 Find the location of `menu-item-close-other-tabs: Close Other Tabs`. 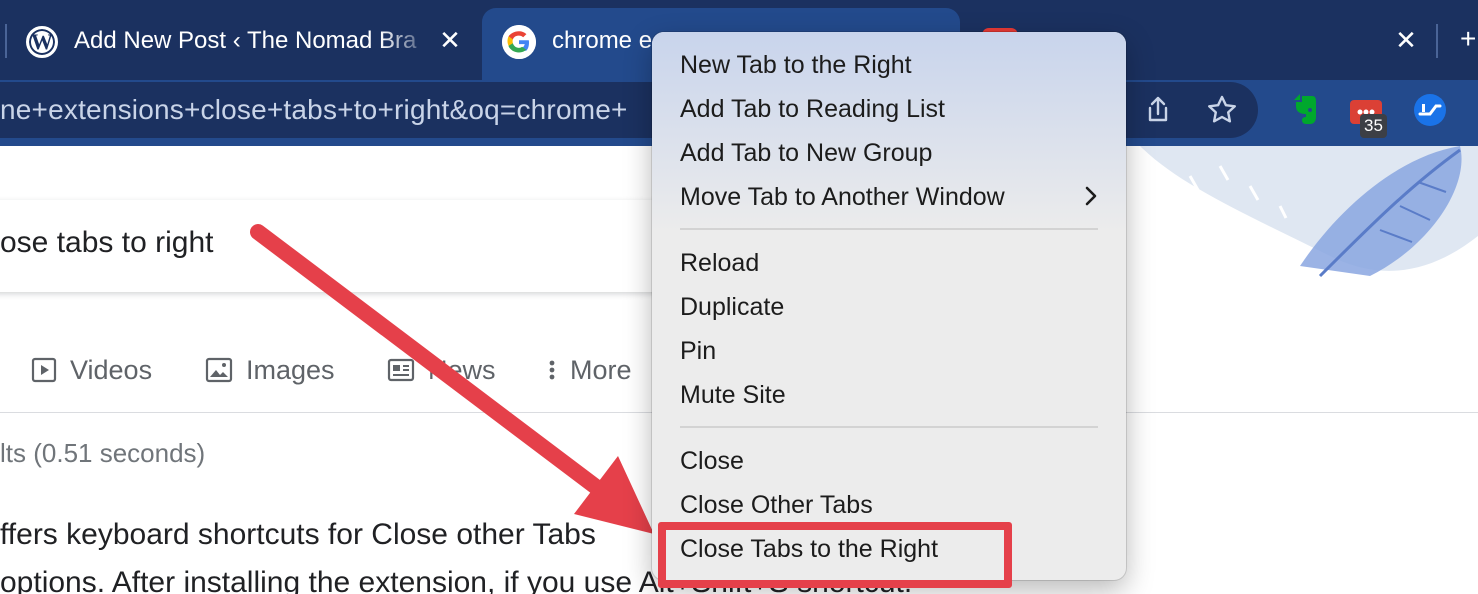

menu-item-close-other-tabs: Close Other Tabs is located at coordinates (776, 505).